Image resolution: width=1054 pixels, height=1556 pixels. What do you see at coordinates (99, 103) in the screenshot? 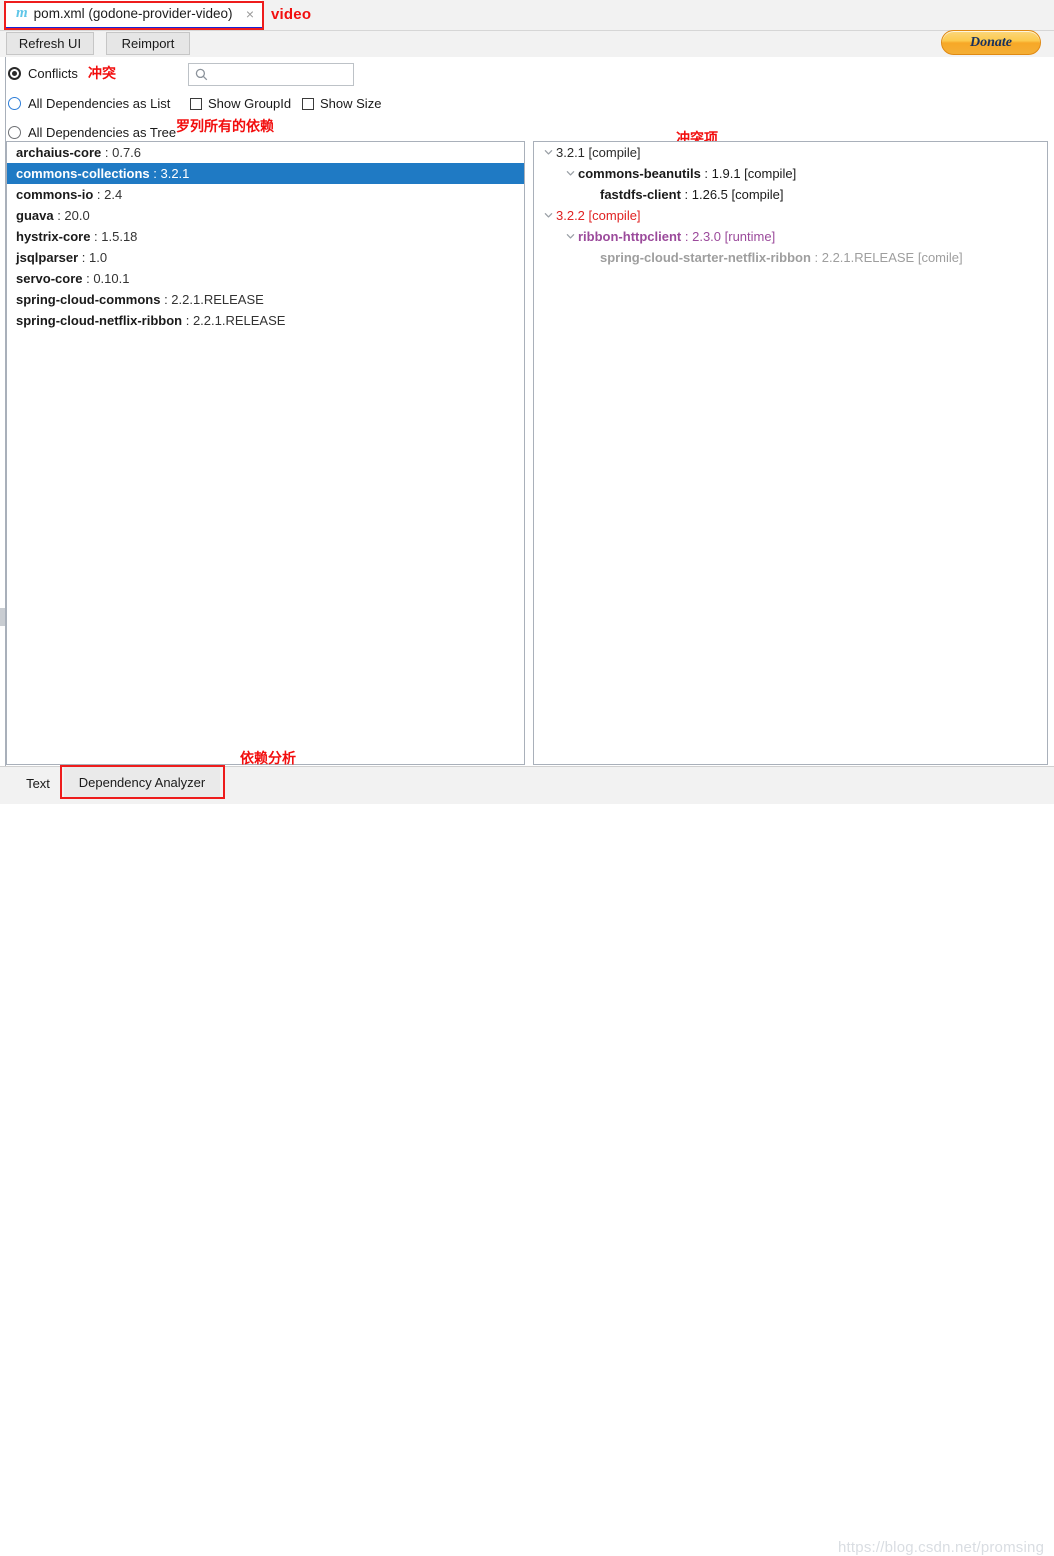
I see `radio-all-dependencies-as-list-label: All Dependencies as List` at bounding box center [99, 103].